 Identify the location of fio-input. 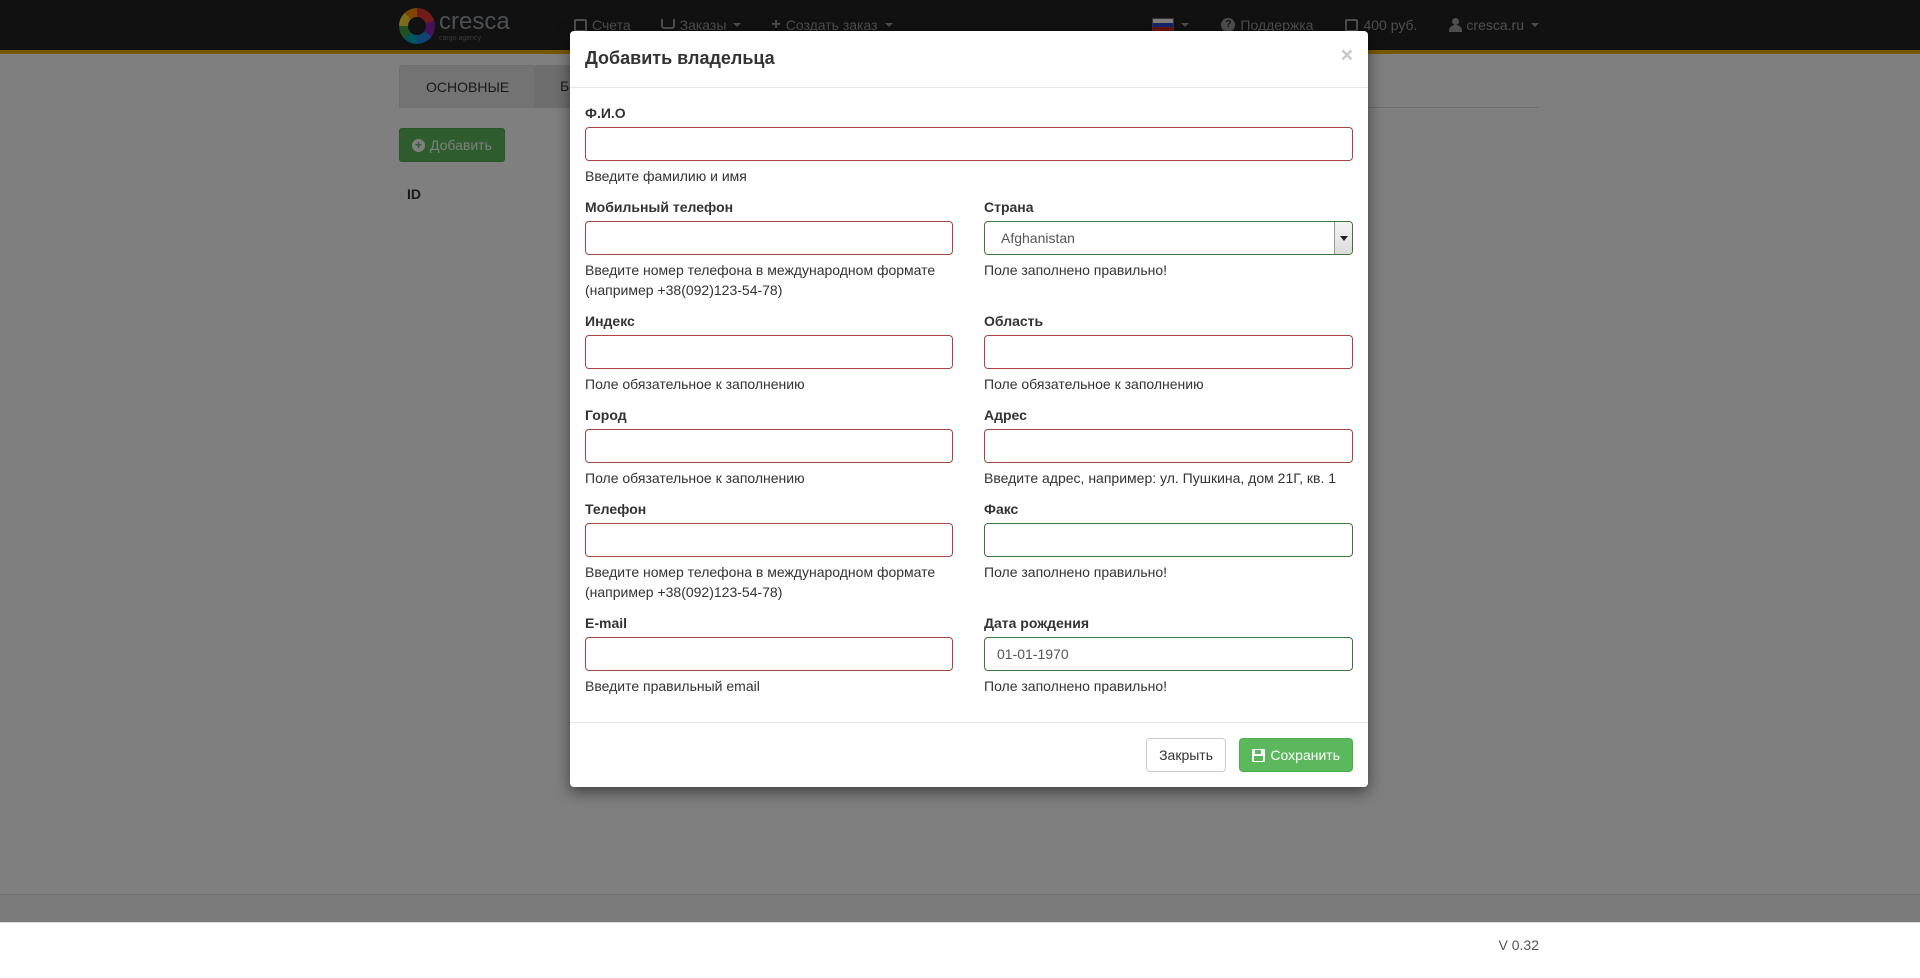
(969, 144).